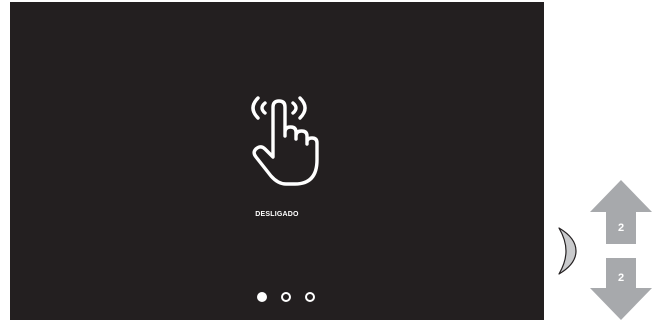  What do you see at coordinates (277, 214) in the screenshot?
I see `status-label: DESLIGADO` at bounding box center [277, 214].